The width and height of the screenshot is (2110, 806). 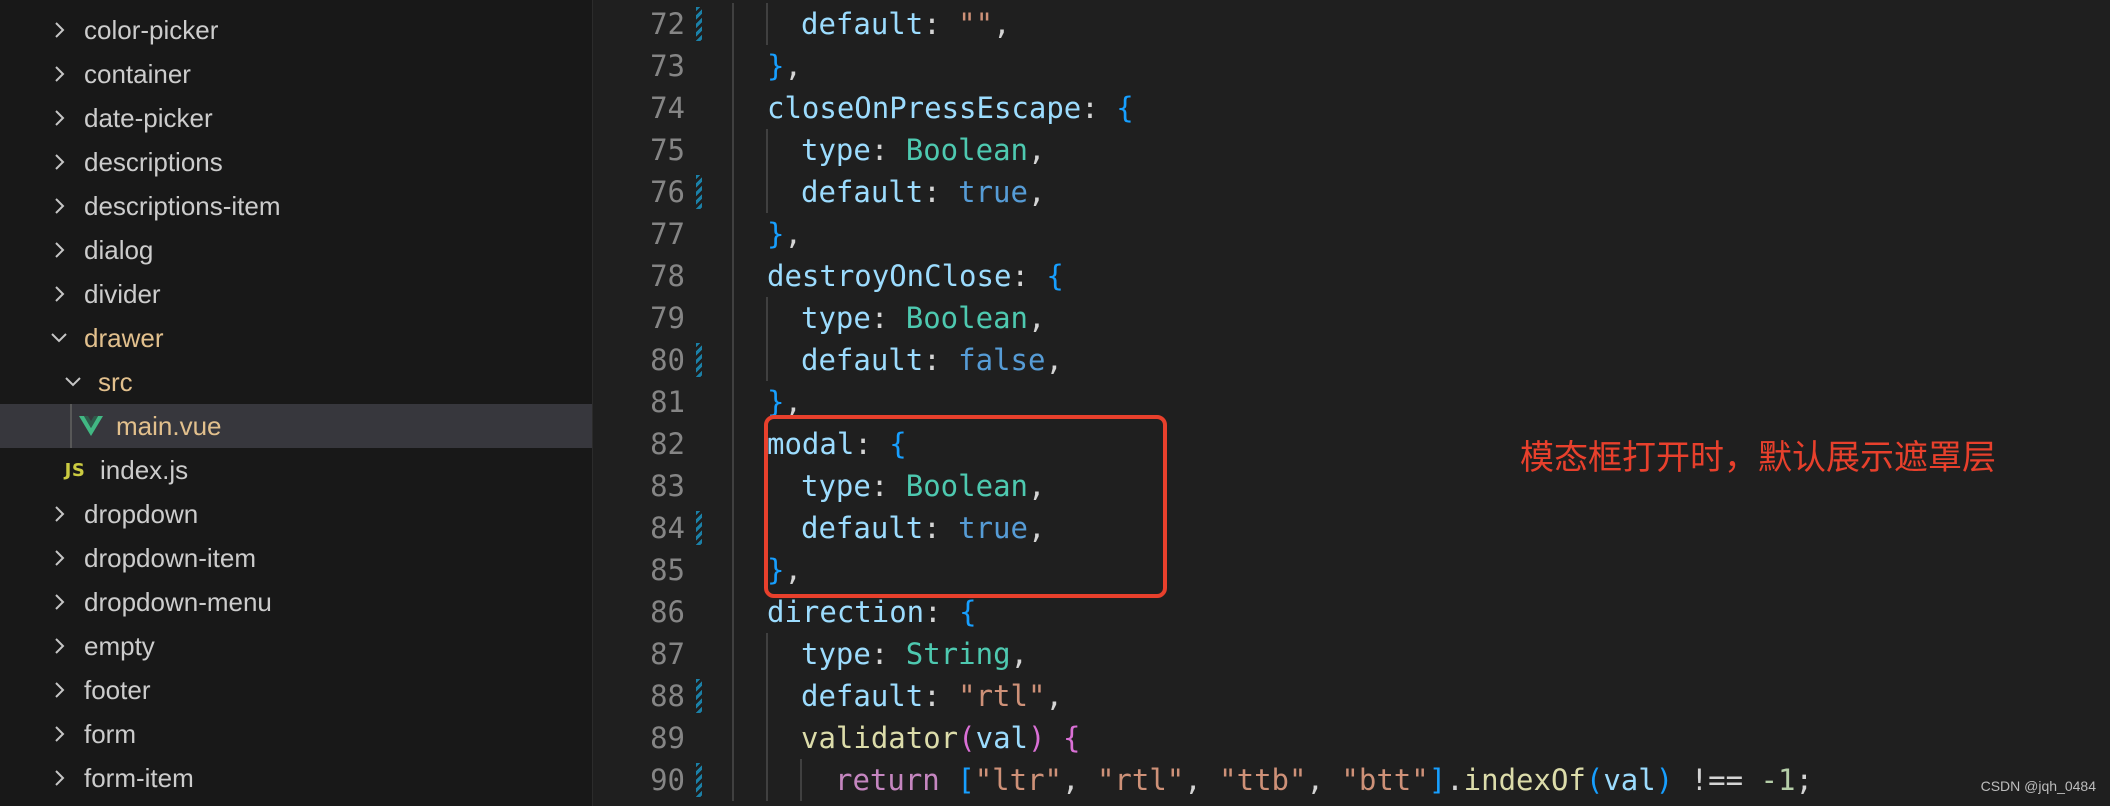 What do you see at coordinates (1385, 780) in the screenshot?
I see `code-token: "btt"` at bounding box center [1385, 780].